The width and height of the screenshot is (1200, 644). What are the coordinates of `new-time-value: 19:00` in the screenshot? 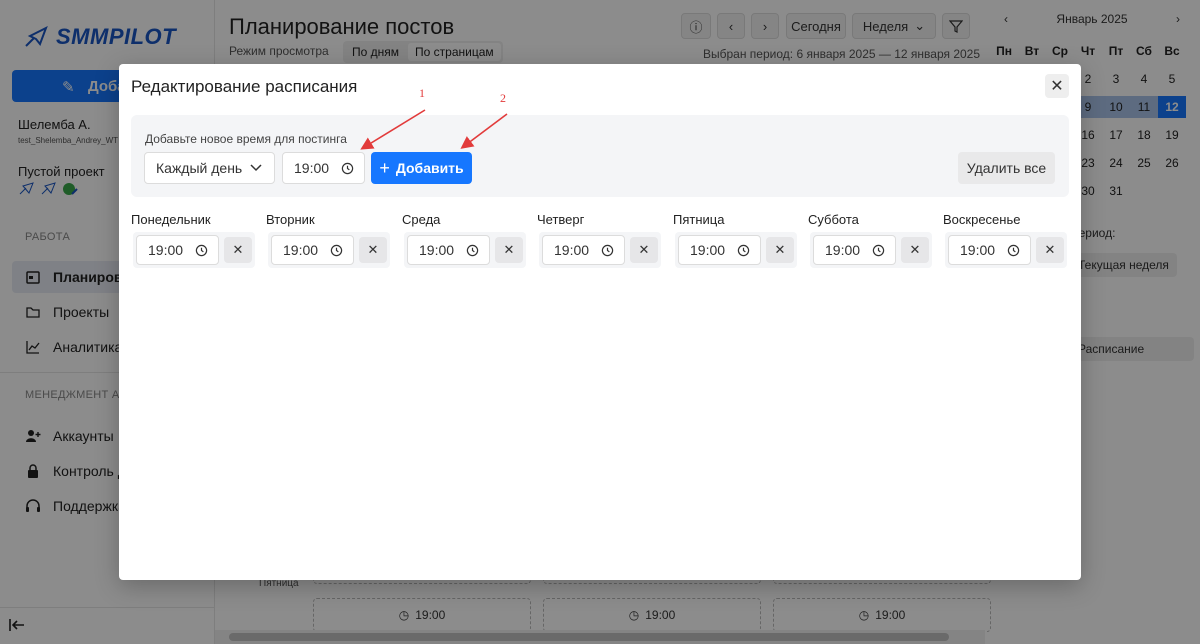 It's located at (312, 168).